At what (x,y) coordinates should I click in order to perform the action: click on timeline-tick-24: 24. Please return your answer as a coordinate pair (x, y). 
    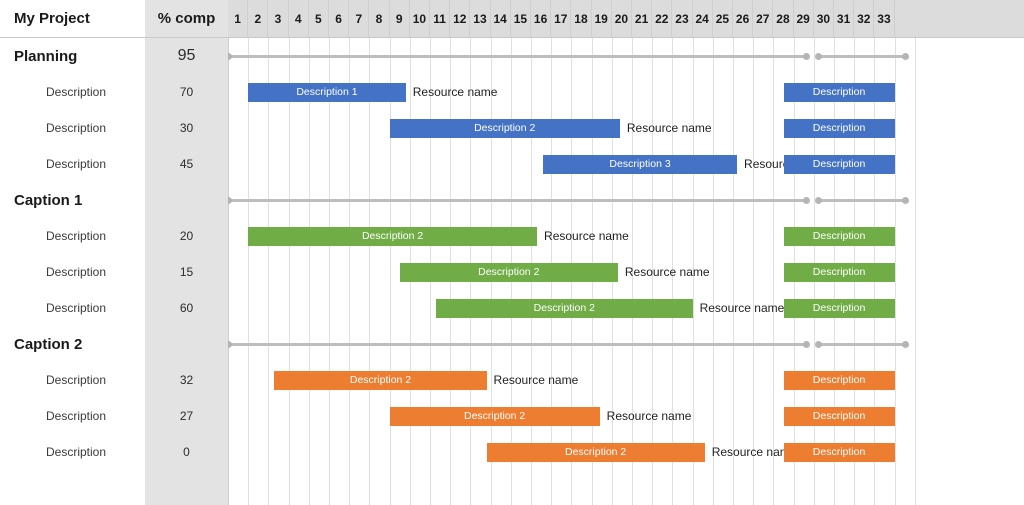
    Looking at the image, I should click on (703, 18).